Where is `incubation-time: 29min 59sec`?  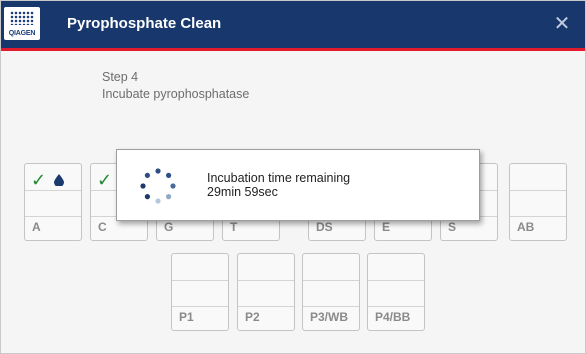
incubation-time: 29min 59sec is located at coordinates (242, 192).